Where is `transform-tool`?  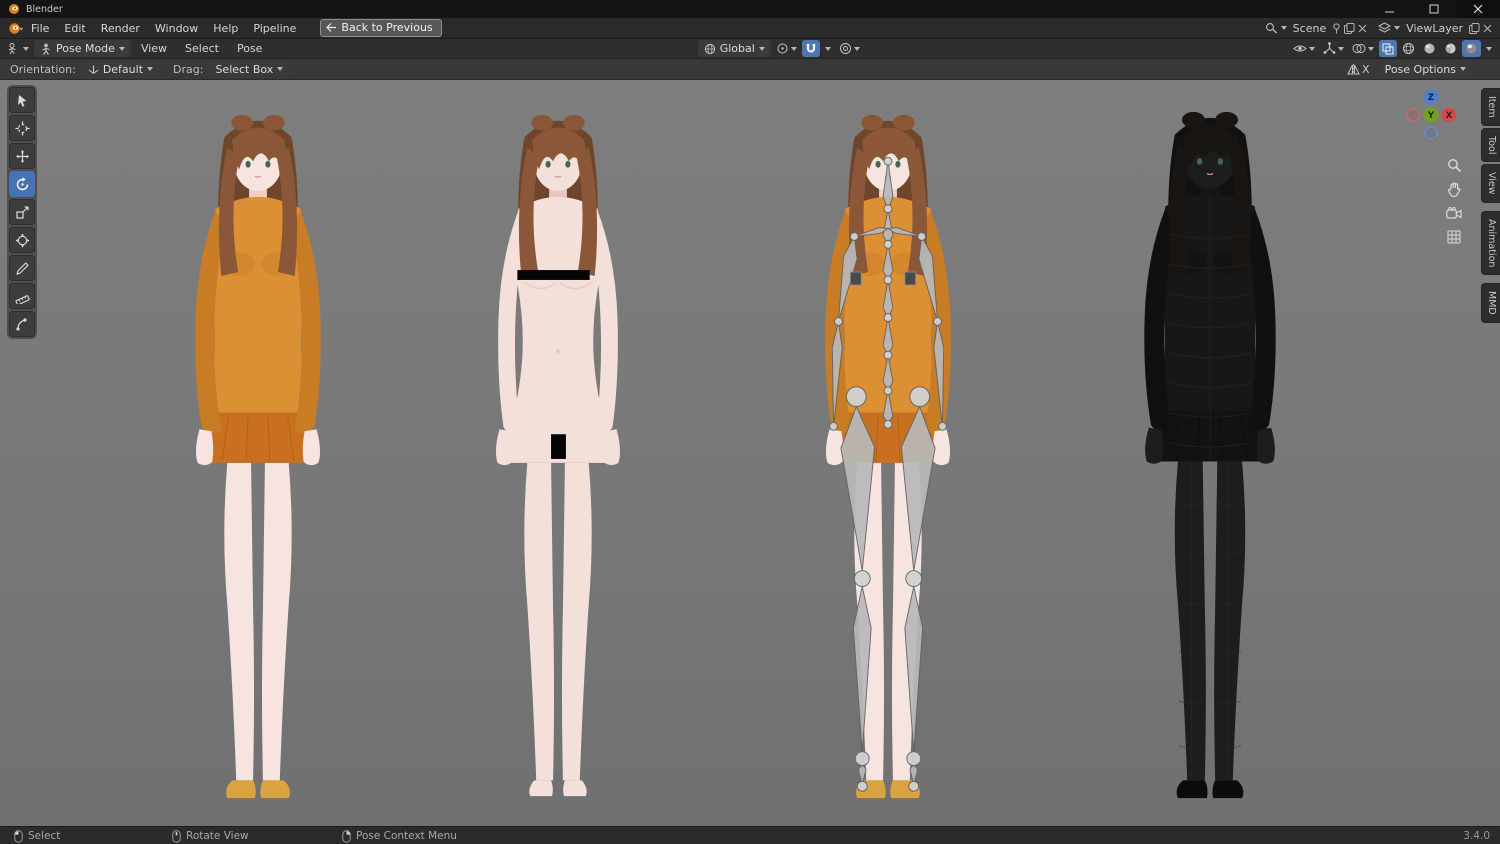
transform-tool is located at coordinates (22, 240).